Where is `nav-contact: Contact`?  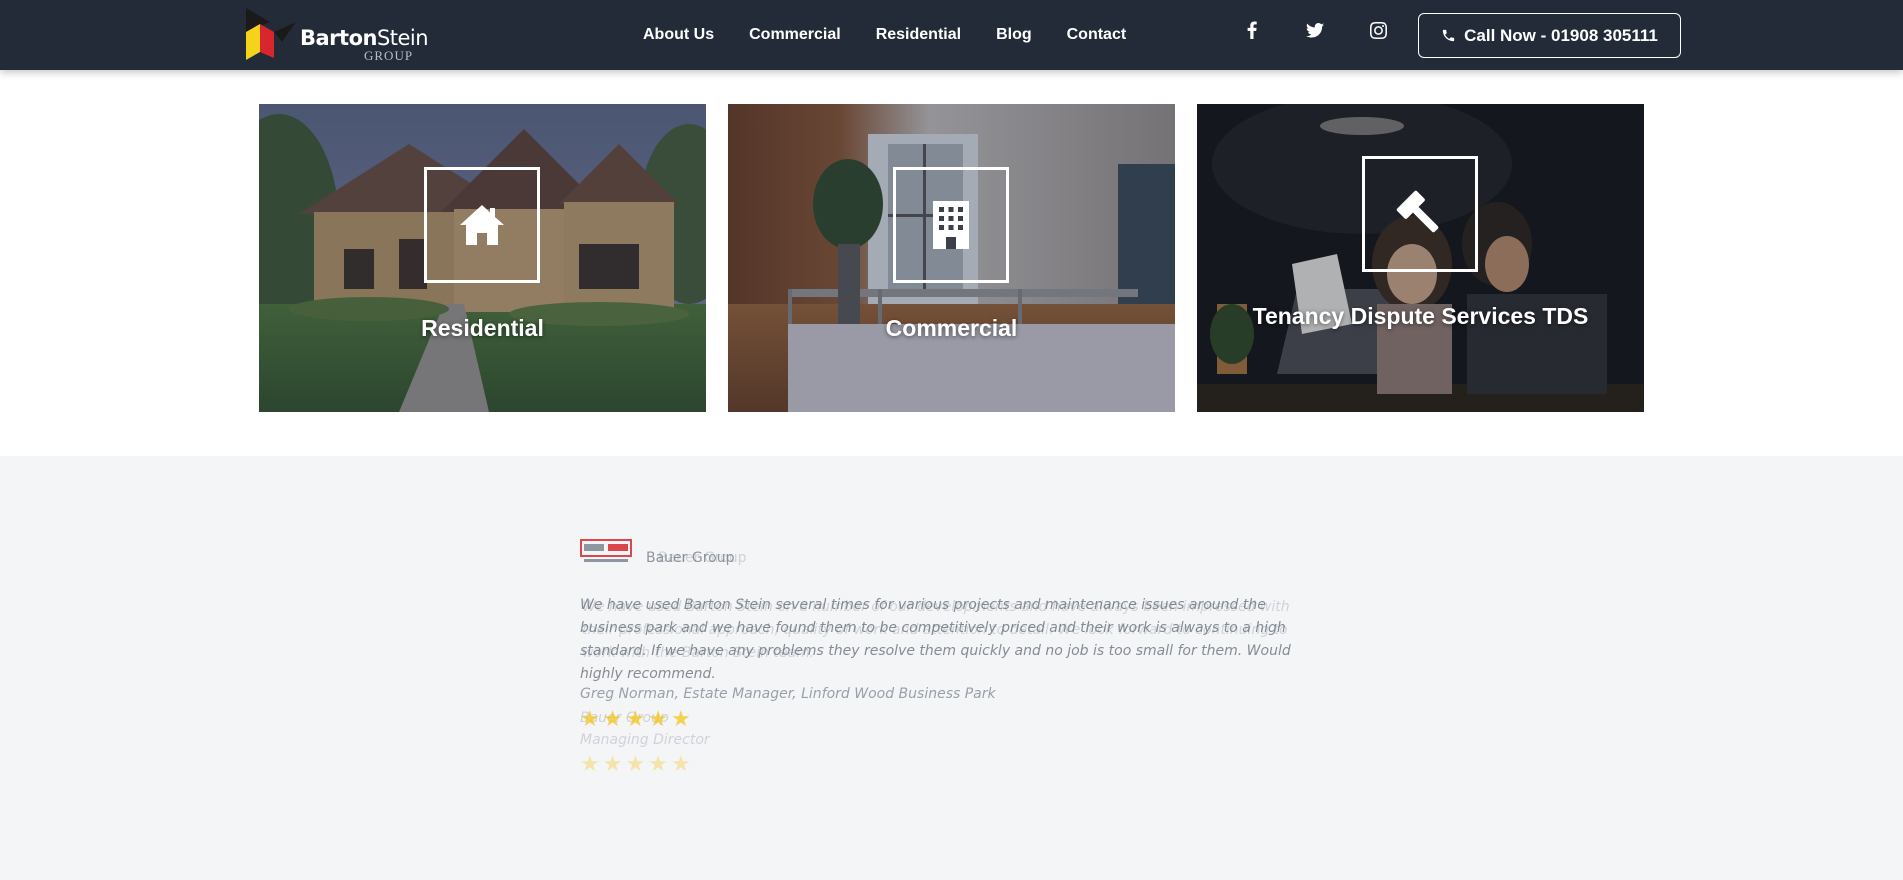
nav-contact: Contact is located at coordinates (1097, 35).